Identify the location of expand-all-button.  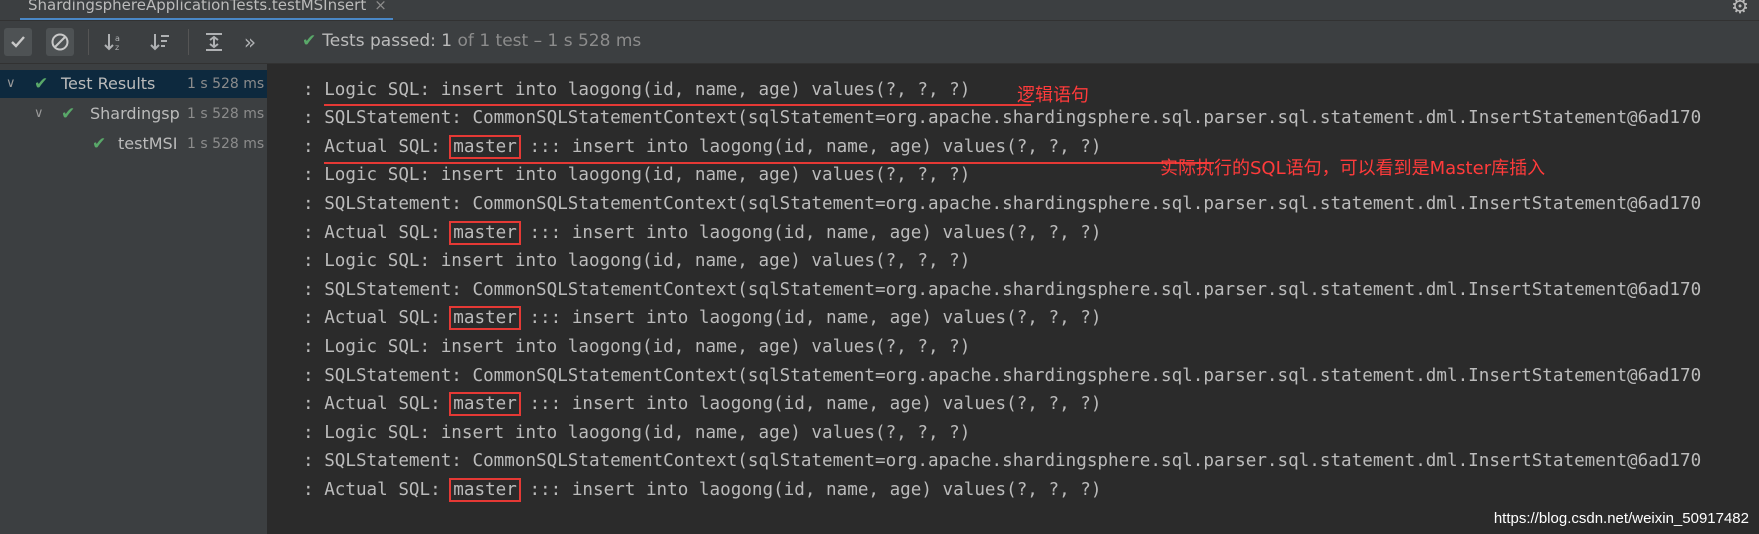
(214, 42).